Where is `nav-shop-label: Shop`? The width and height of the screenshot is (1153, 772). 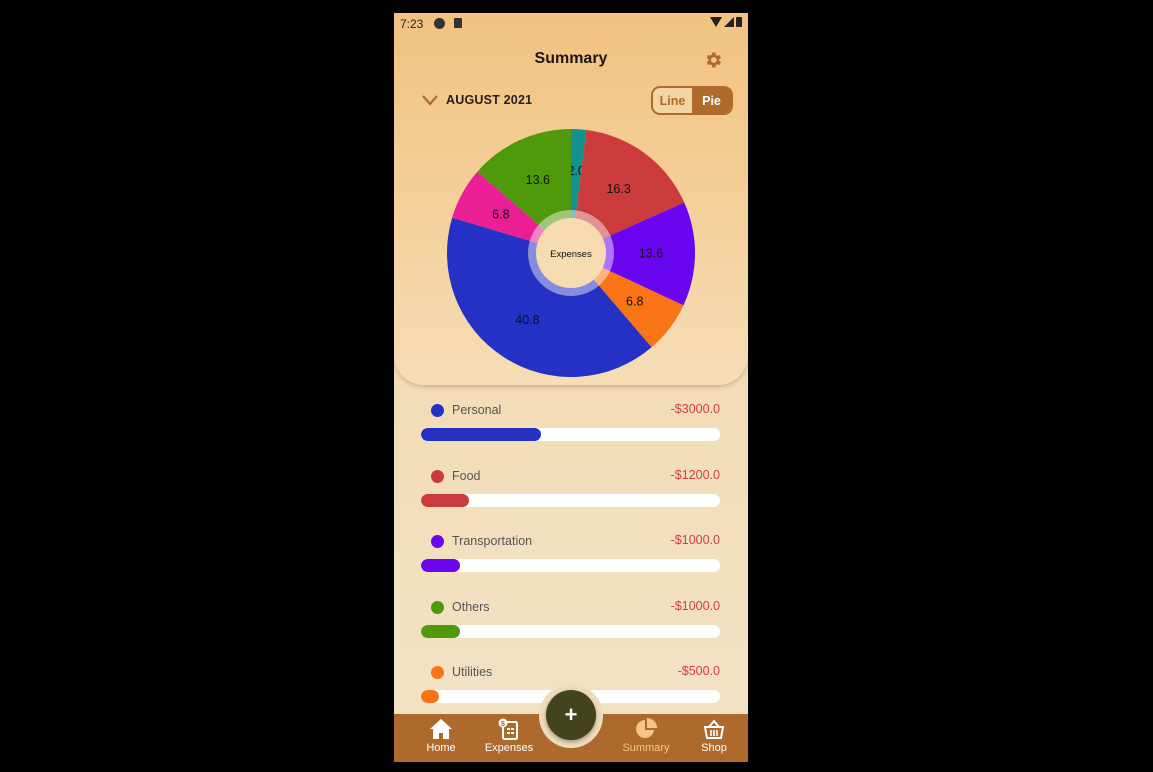
nav-shop-label: Shop is located at coordinates (714, 748).